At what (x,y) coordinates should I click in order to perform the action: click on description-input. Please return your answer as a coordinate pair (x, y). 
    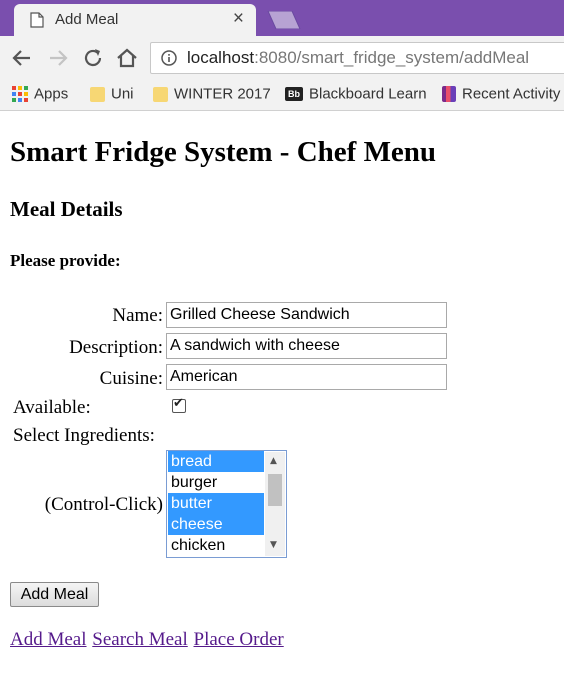
    Looking at the image, I should click on (306, 346).